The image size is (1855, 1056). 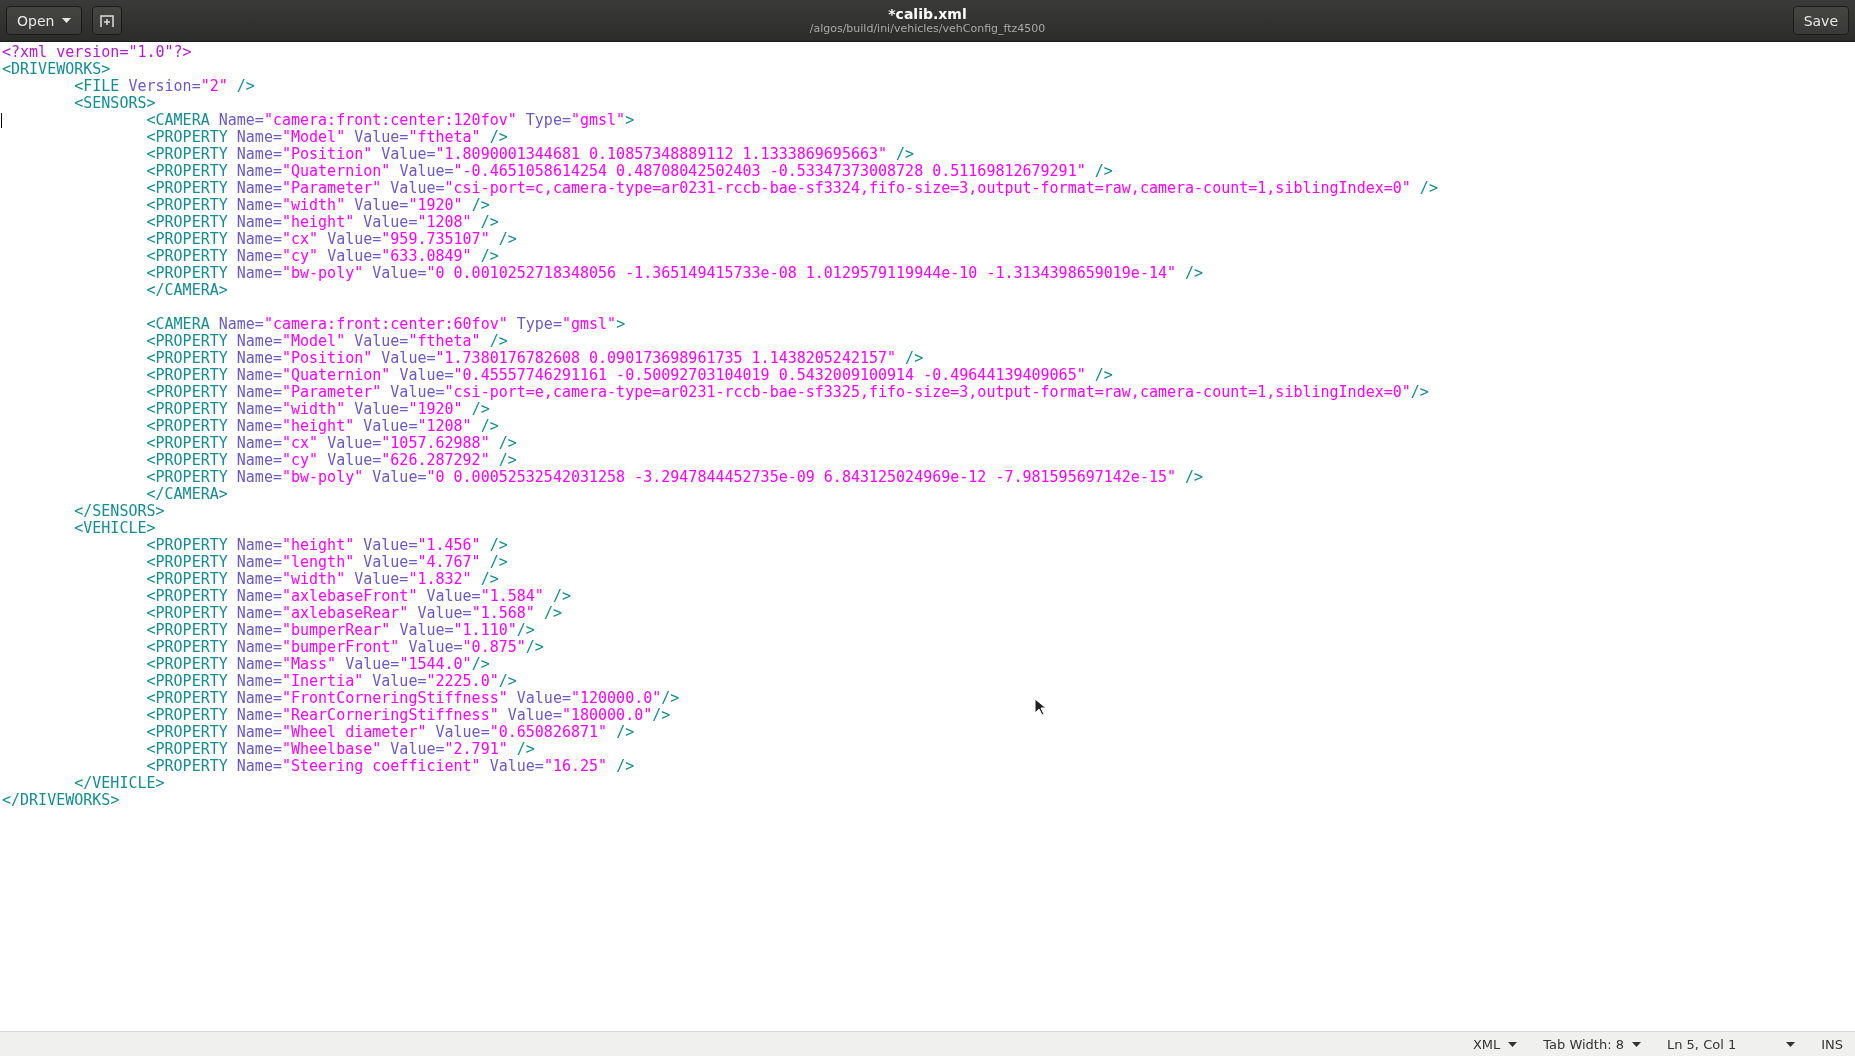 I want to click on code-line: </DRIVEWORKS>, so click(x=60, y=800).